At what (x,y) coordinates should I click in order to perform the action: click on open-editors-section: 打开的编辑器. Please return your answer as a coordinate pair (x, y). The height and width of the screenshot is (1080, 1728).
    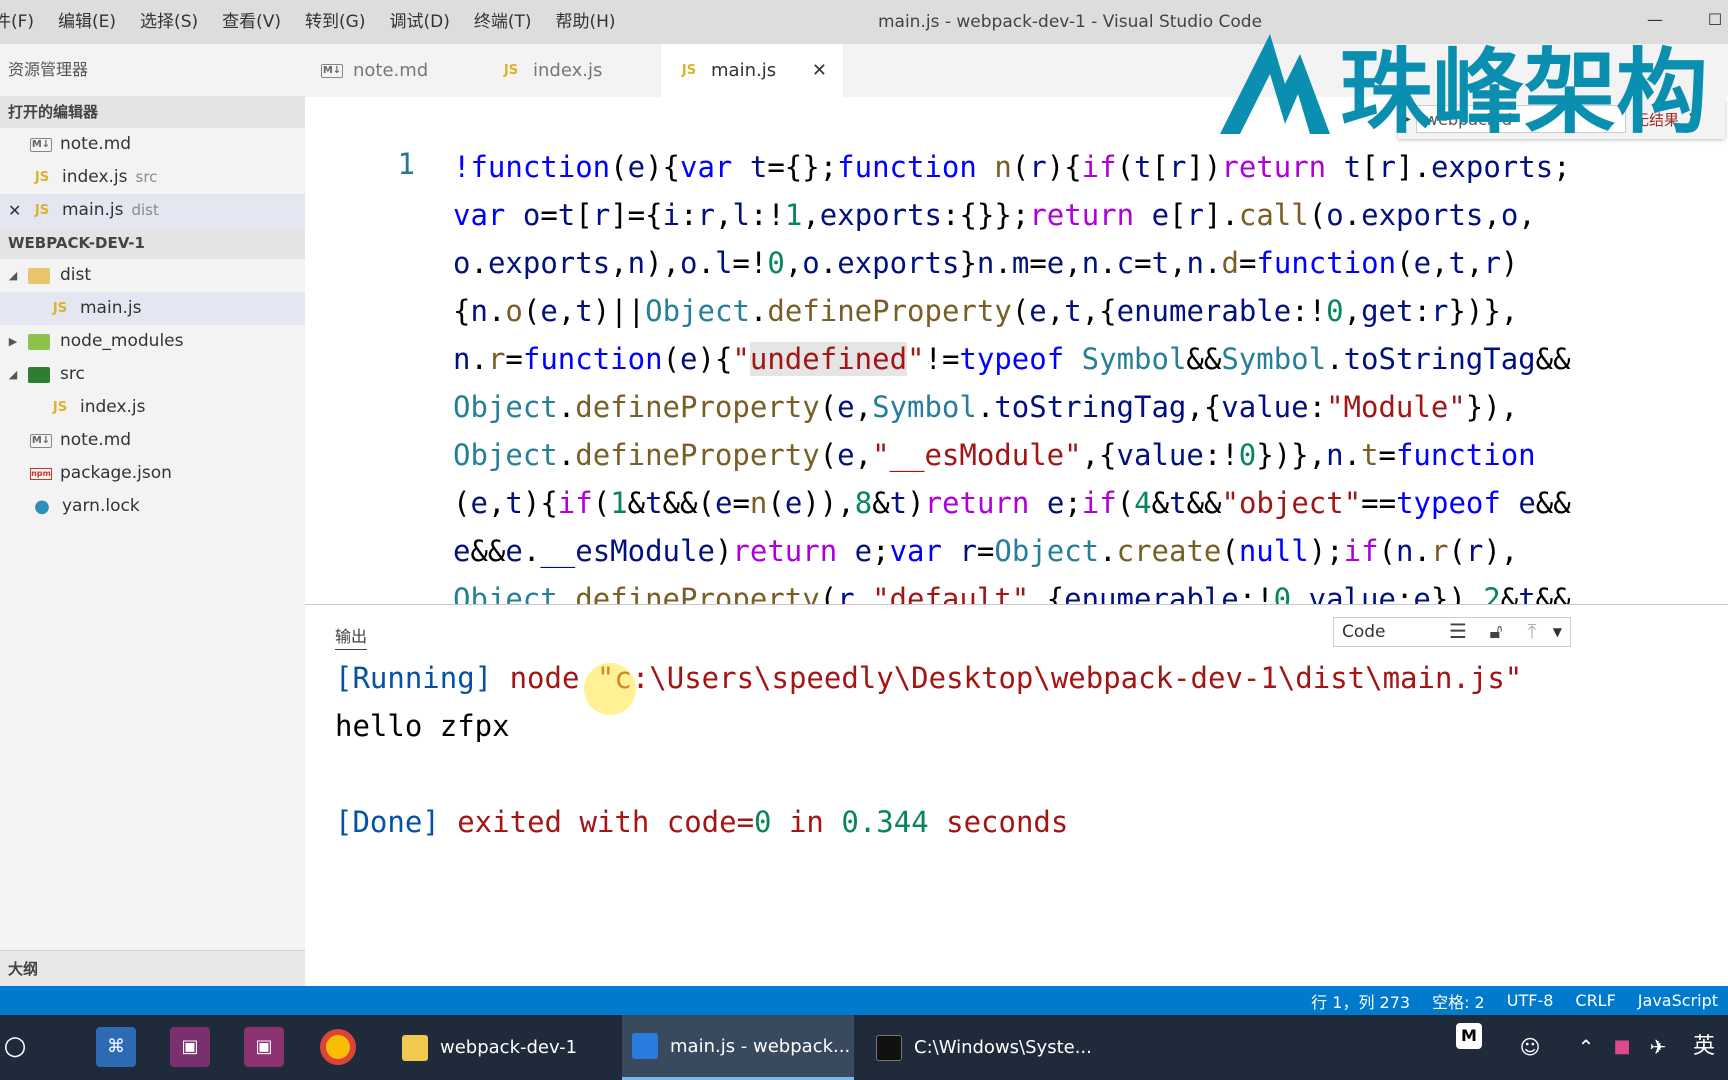
    Looking at the image, I should click on (152, 112).